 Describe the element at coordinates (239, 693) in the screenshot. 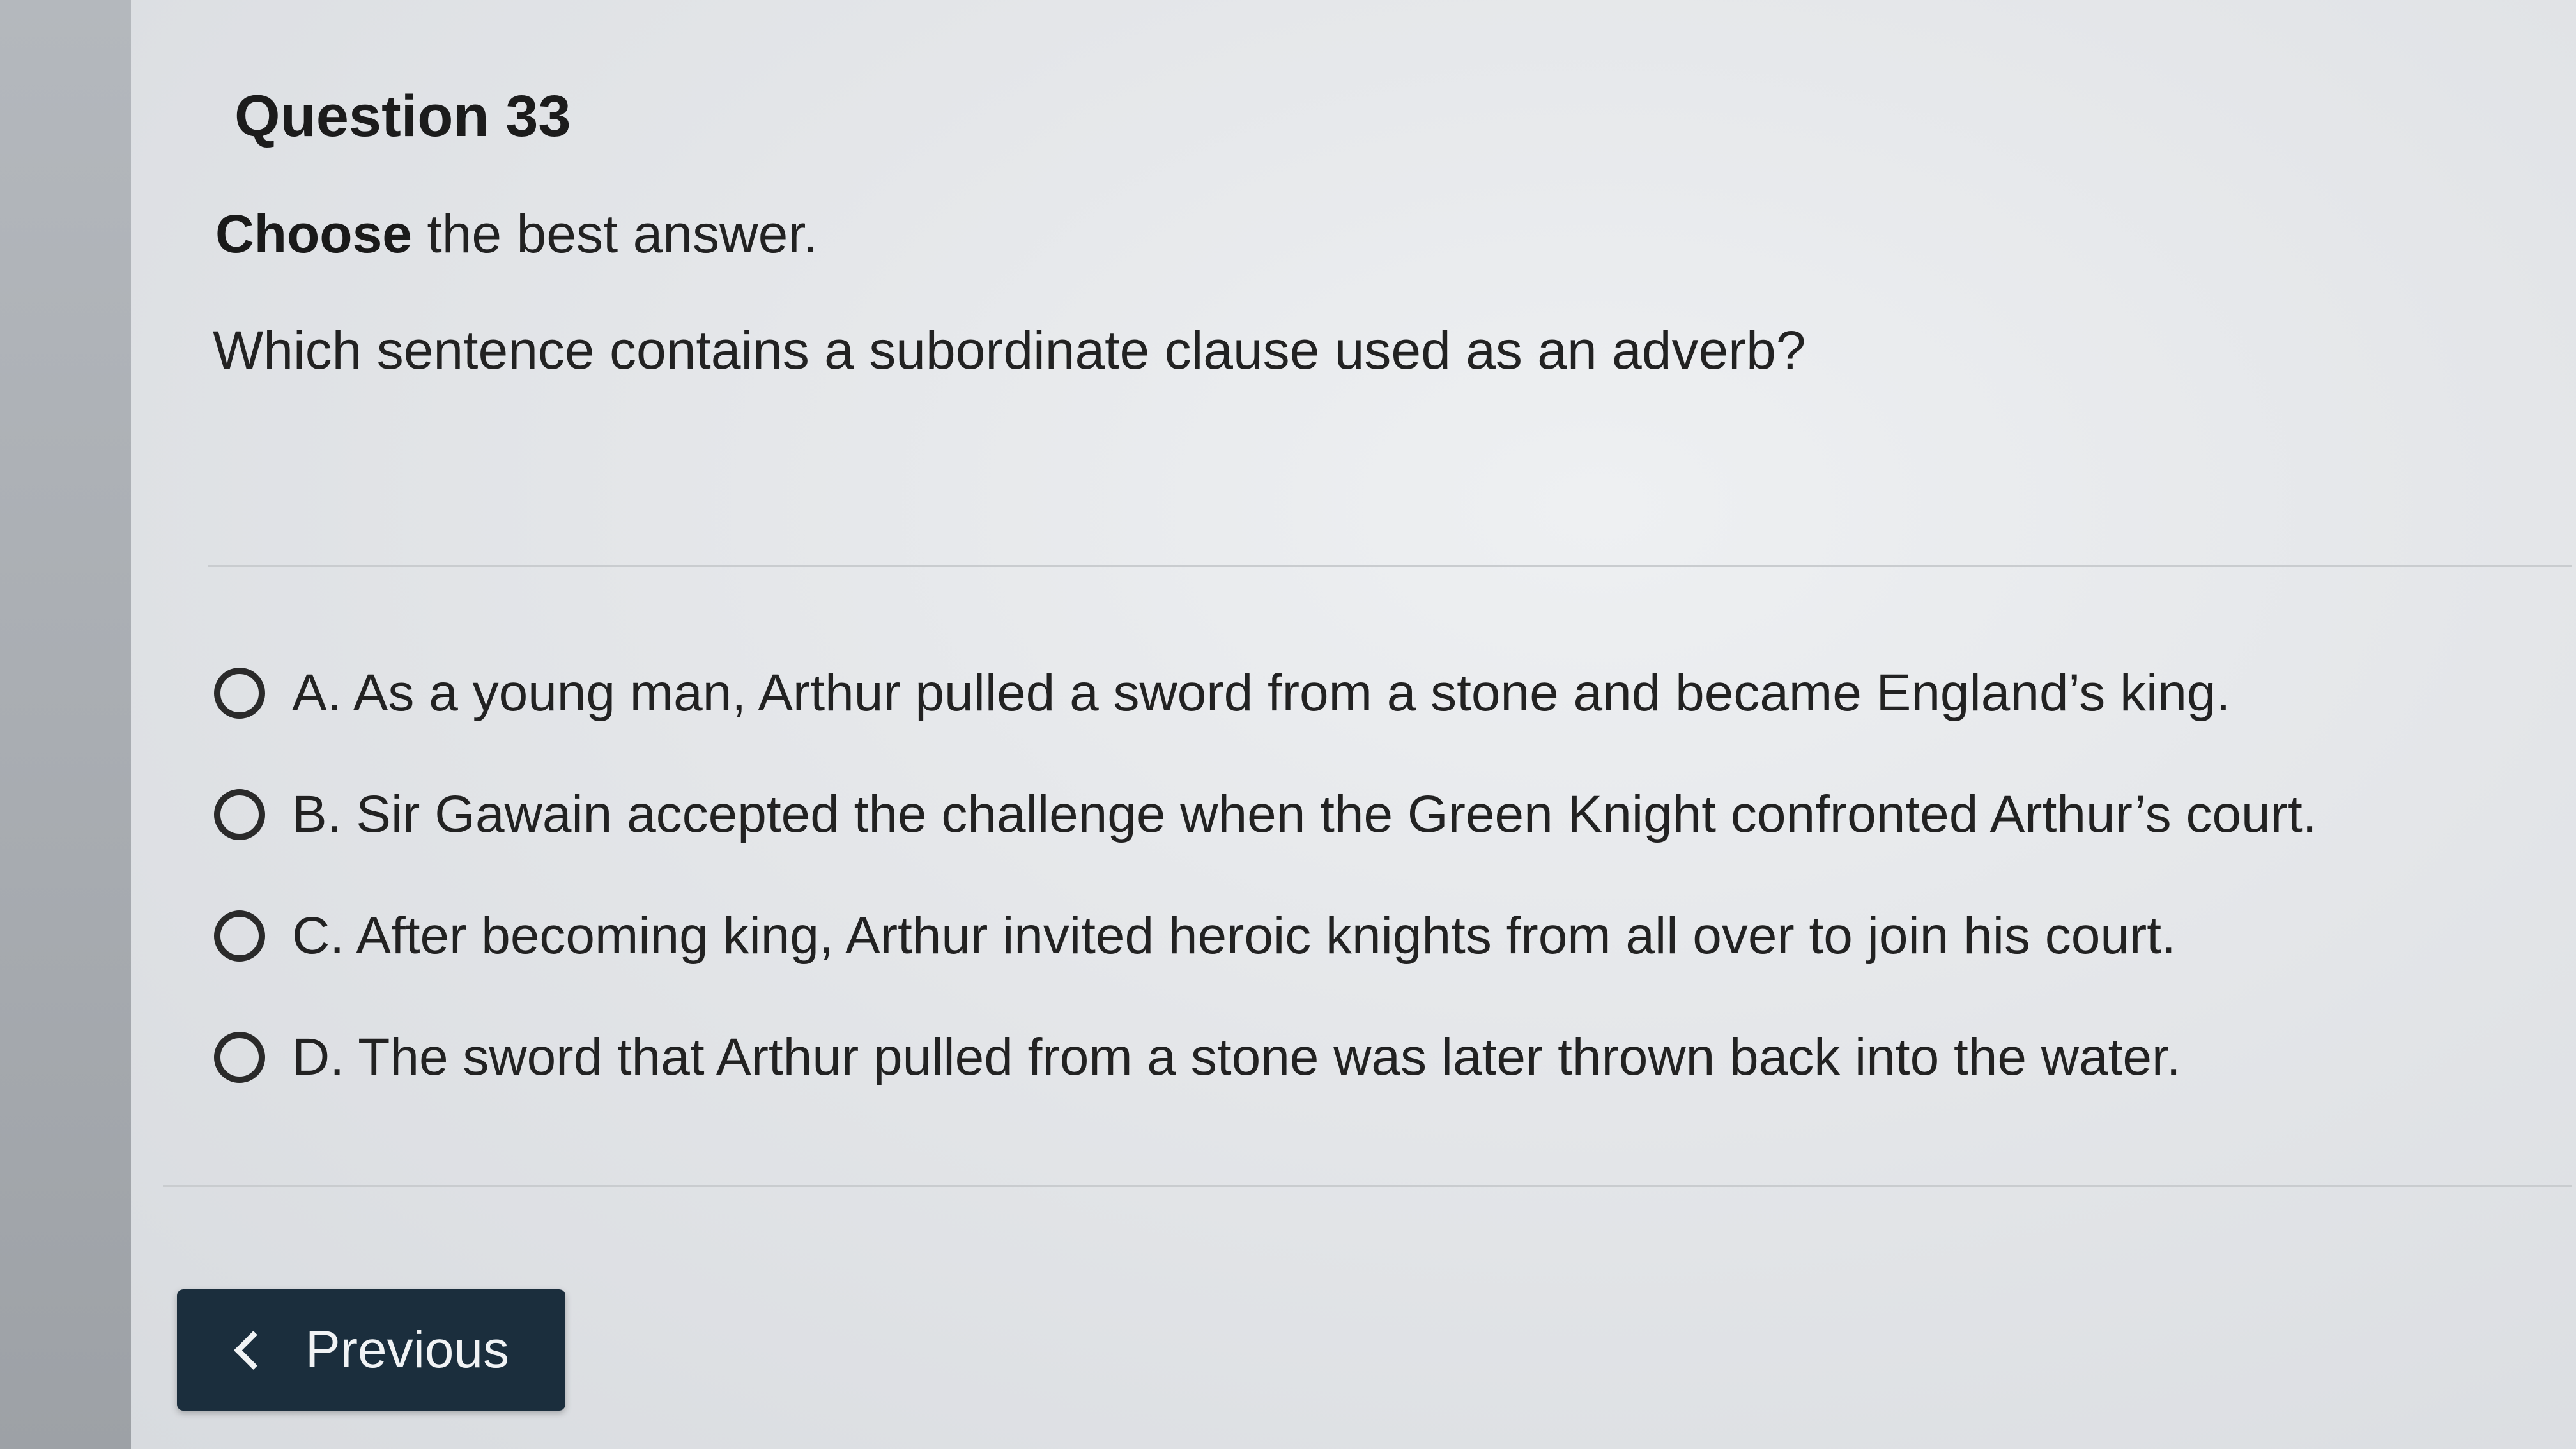

I see `radio-button-a` at that location.